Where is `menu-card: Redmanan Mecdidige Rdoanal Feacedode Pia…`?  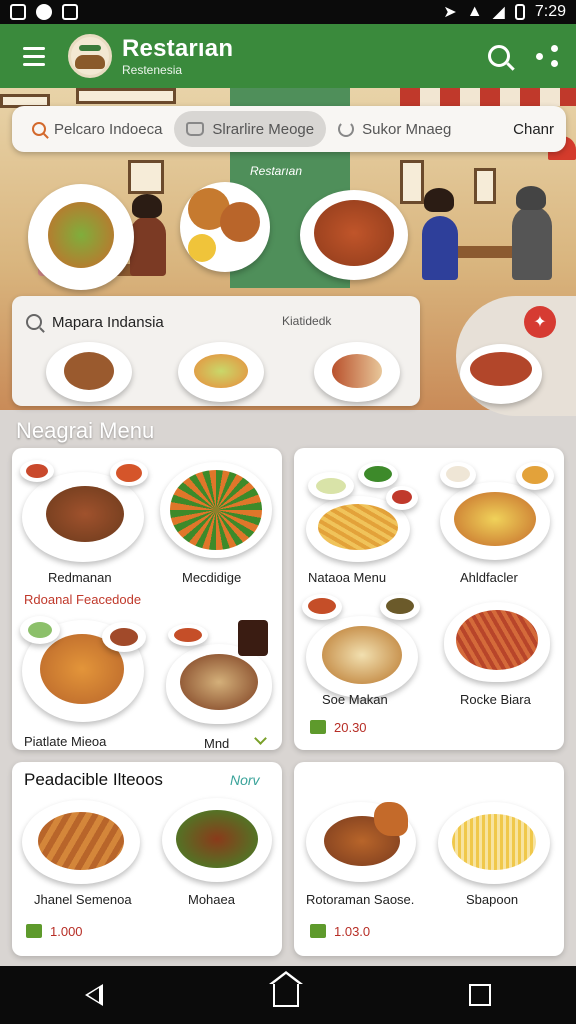 menu-card: Redmanan Mecdidige Rdoanal Feacedode Pia… is located at coordinates (147, 599).